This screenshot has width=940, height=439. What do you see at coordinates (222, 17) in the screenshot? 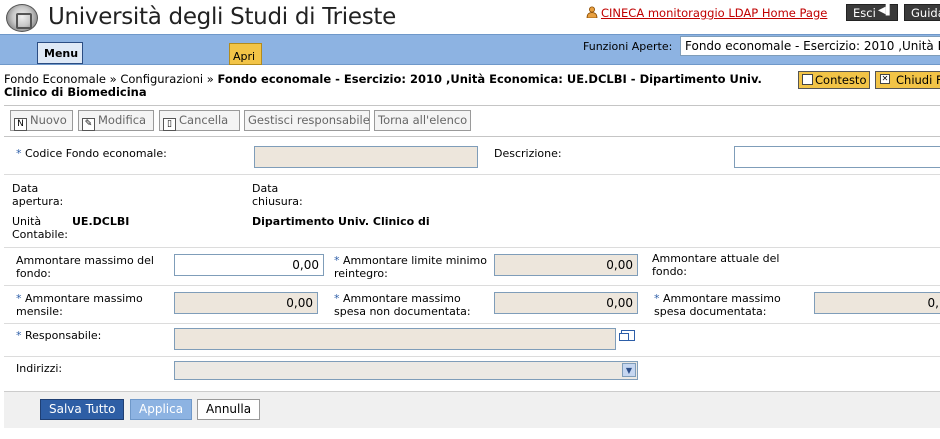
I see `university-title: Università degli Studi di Trieste` at bounding box center [222, 17].